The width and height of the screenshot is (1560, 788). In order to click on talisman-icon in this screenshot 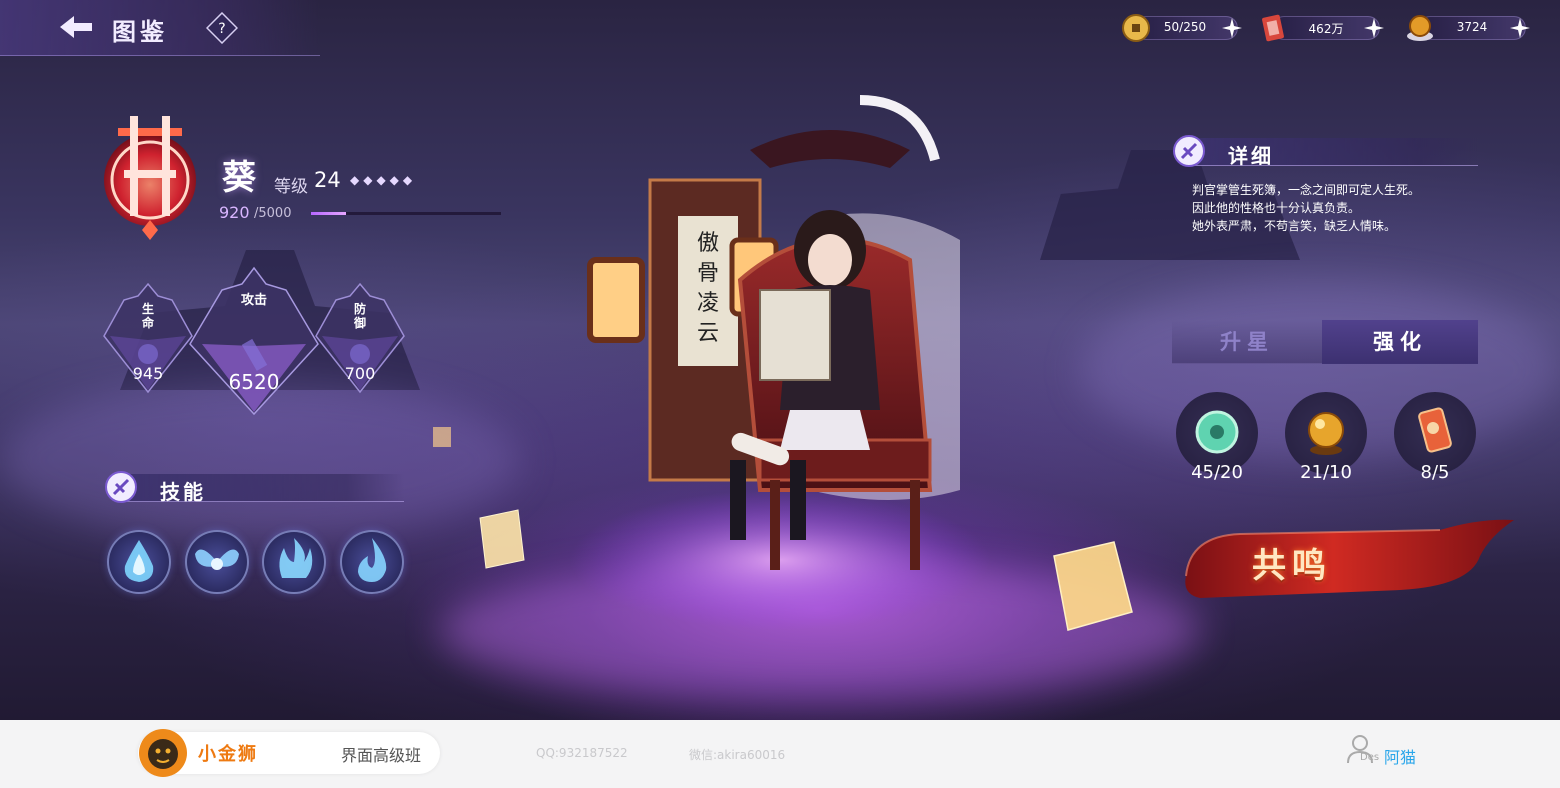, I will do `click(1435, 430)`.